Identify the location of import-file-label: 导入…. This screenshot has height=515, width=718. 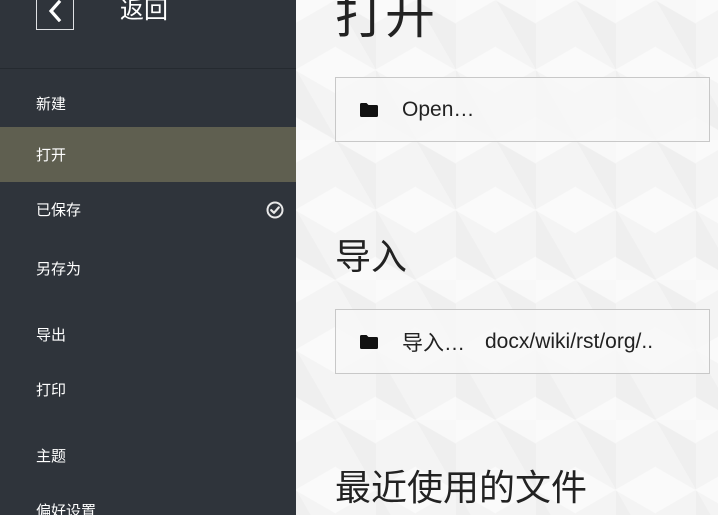
(433, 343).